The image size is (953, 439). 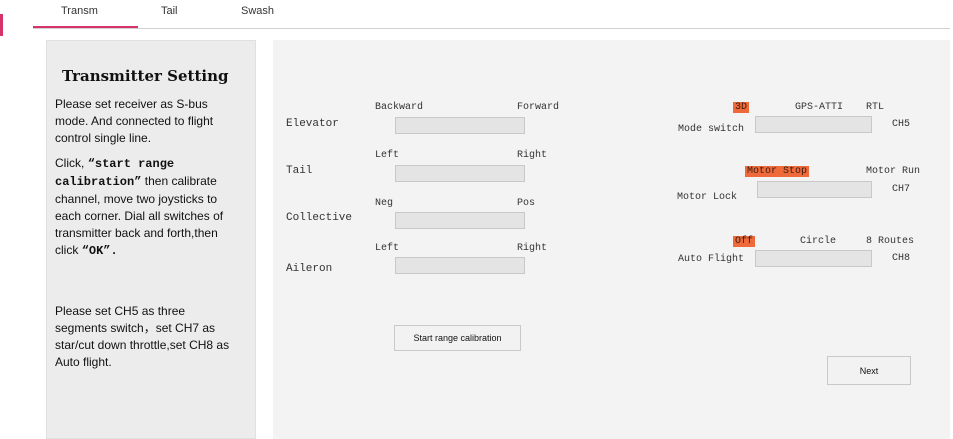 I want to click on tab-bar-divider, so click(x=491, y=28).